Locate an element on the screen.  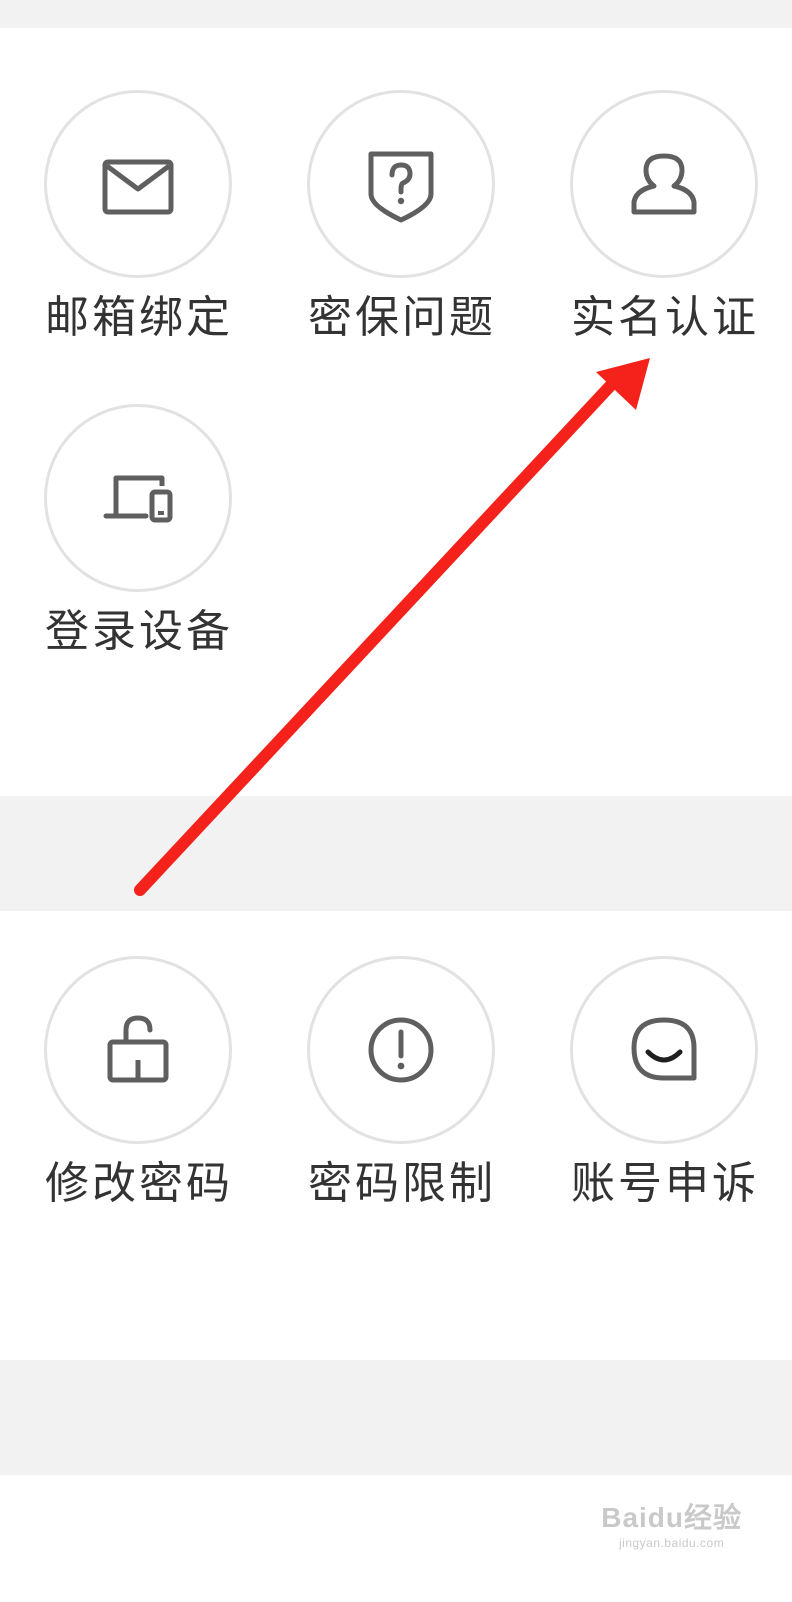
watermark: Baidu经验 jingyan.baidu.com is located at coordinates (671, 1523).